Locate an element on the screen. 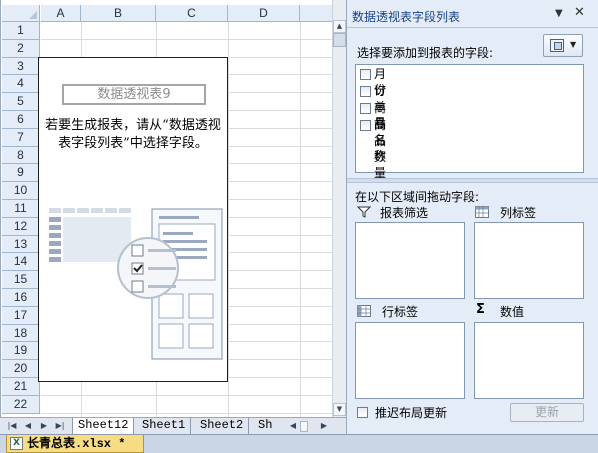  defer-layout-checkbox is located at coordinates (362, 412).